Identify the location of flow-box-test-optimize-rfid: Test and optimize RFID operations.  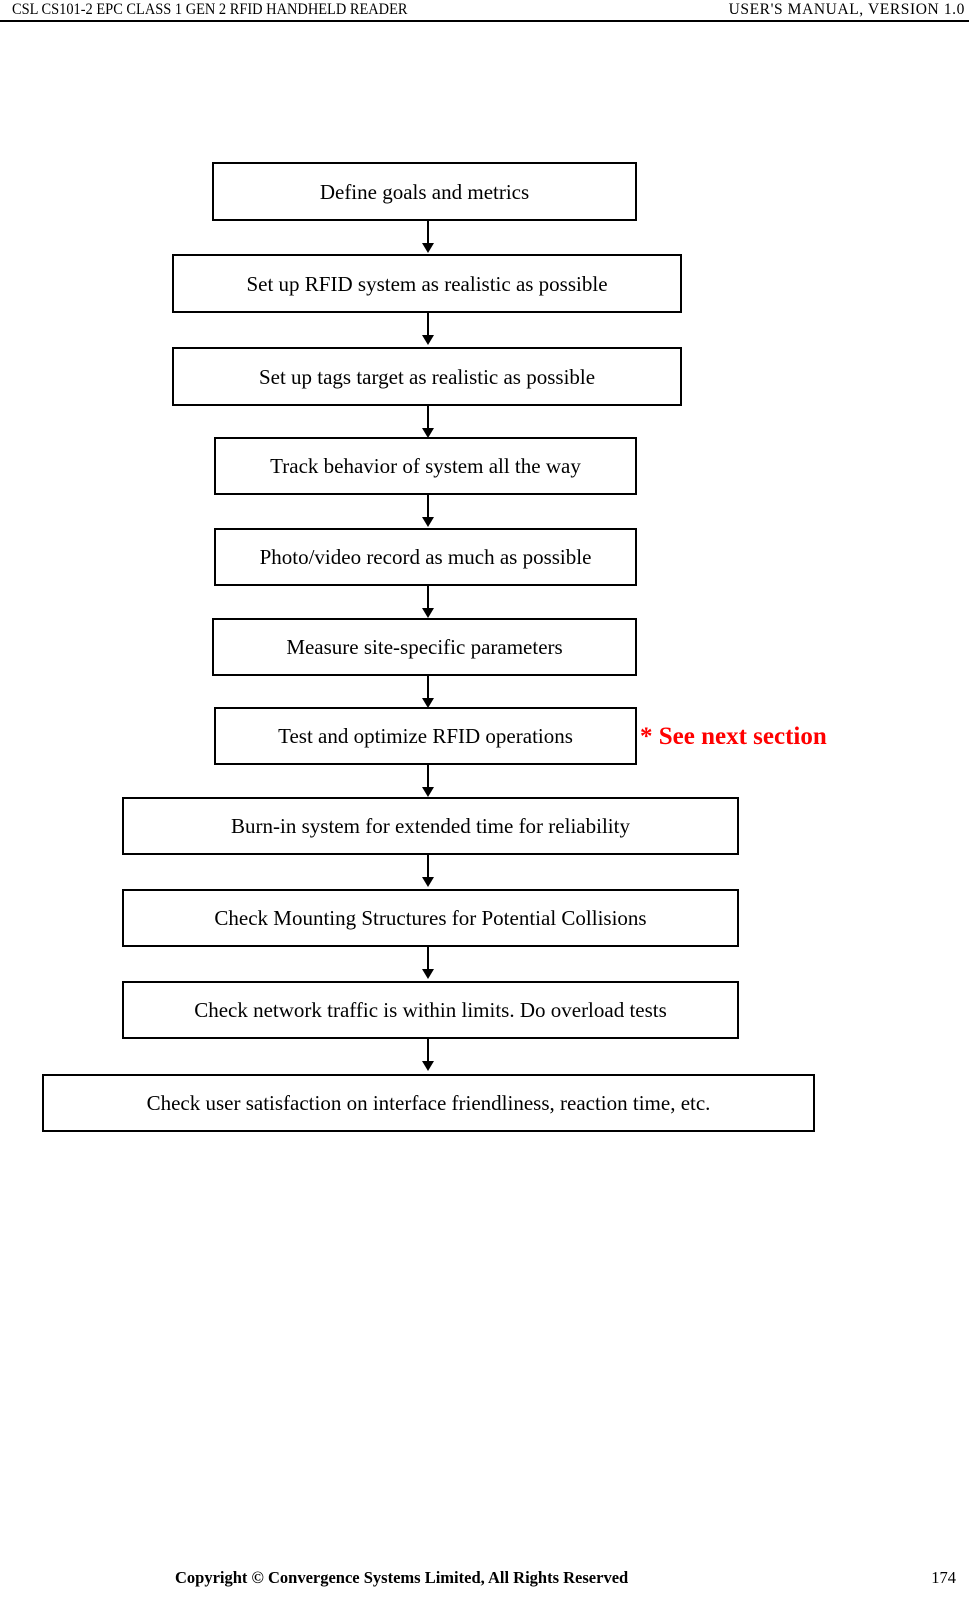
(425, 736).